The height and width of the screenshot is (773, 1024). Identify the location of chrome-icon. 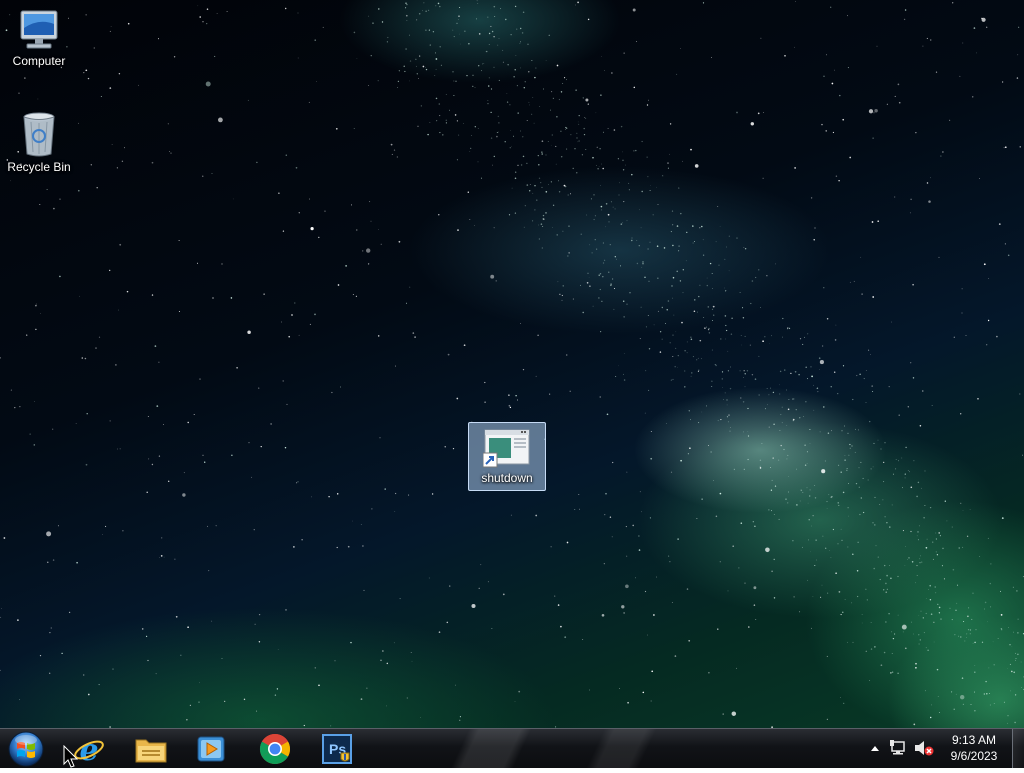
(275, 749).